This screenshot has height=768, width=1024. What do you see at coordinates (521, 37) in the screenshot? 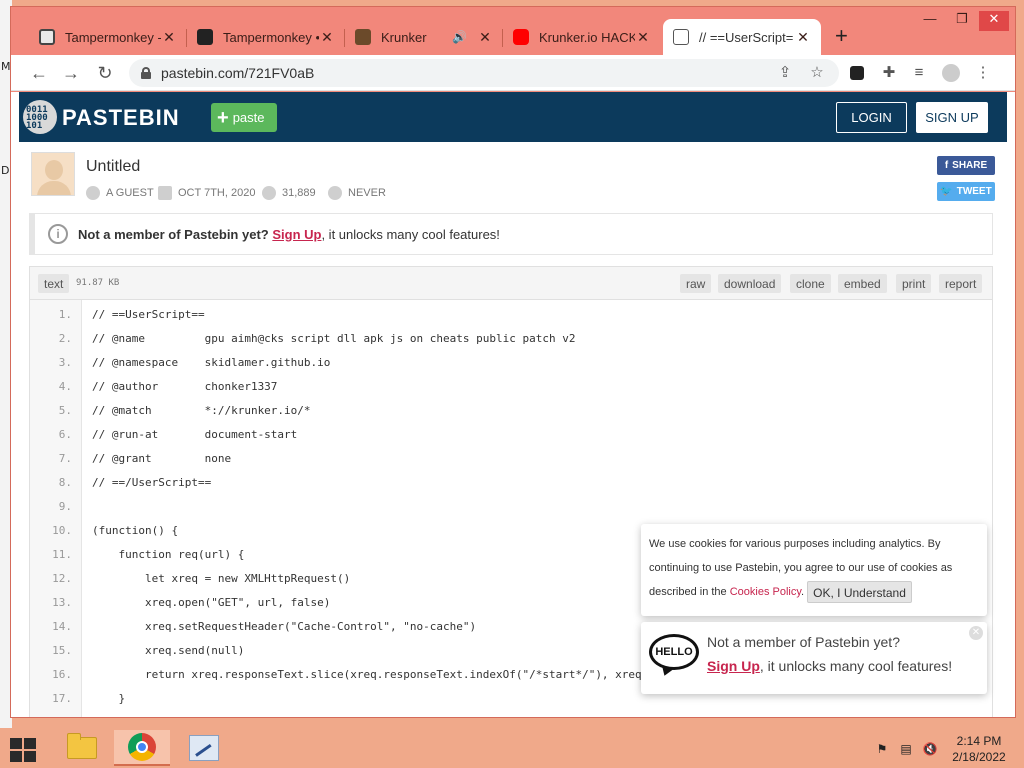
I see `youtube-icon` at bounding box center [521, 37].